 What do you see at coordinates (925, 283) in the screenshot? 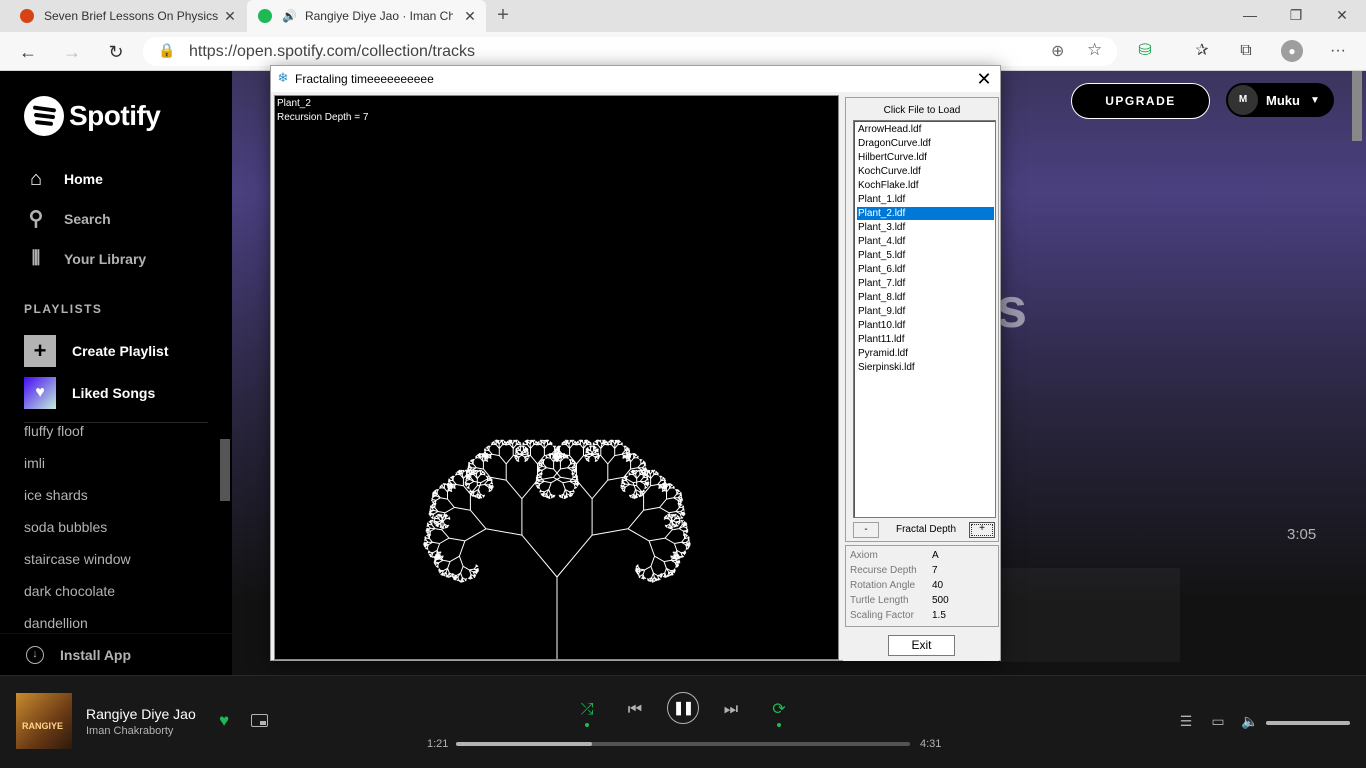
I see `file-item: Plant_7.ldf` at bounding box center [925, 283].